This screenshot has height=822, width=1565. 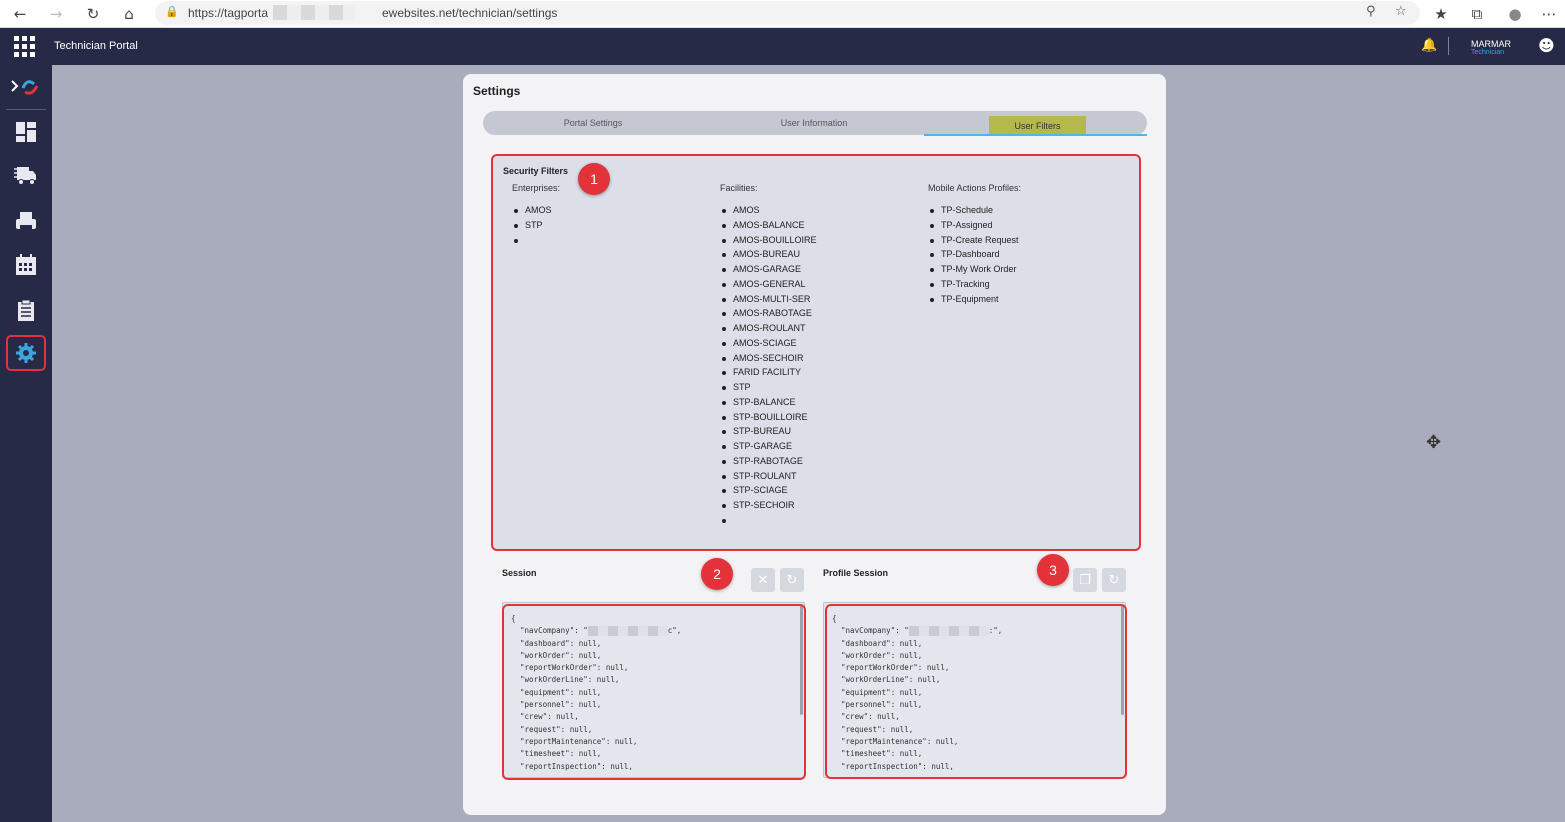 I want to click on person-icon: ☻, so click(x=1546, y=45).